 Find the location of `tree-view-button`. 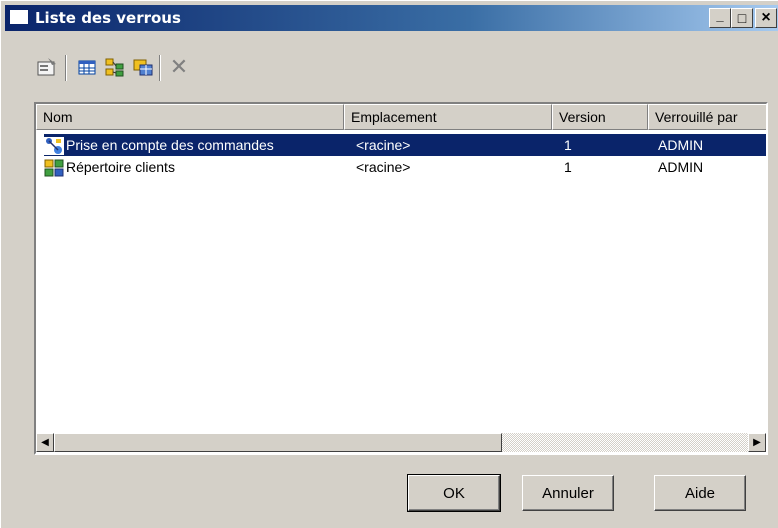

tree-view-button is located at coordinates (115, 67).